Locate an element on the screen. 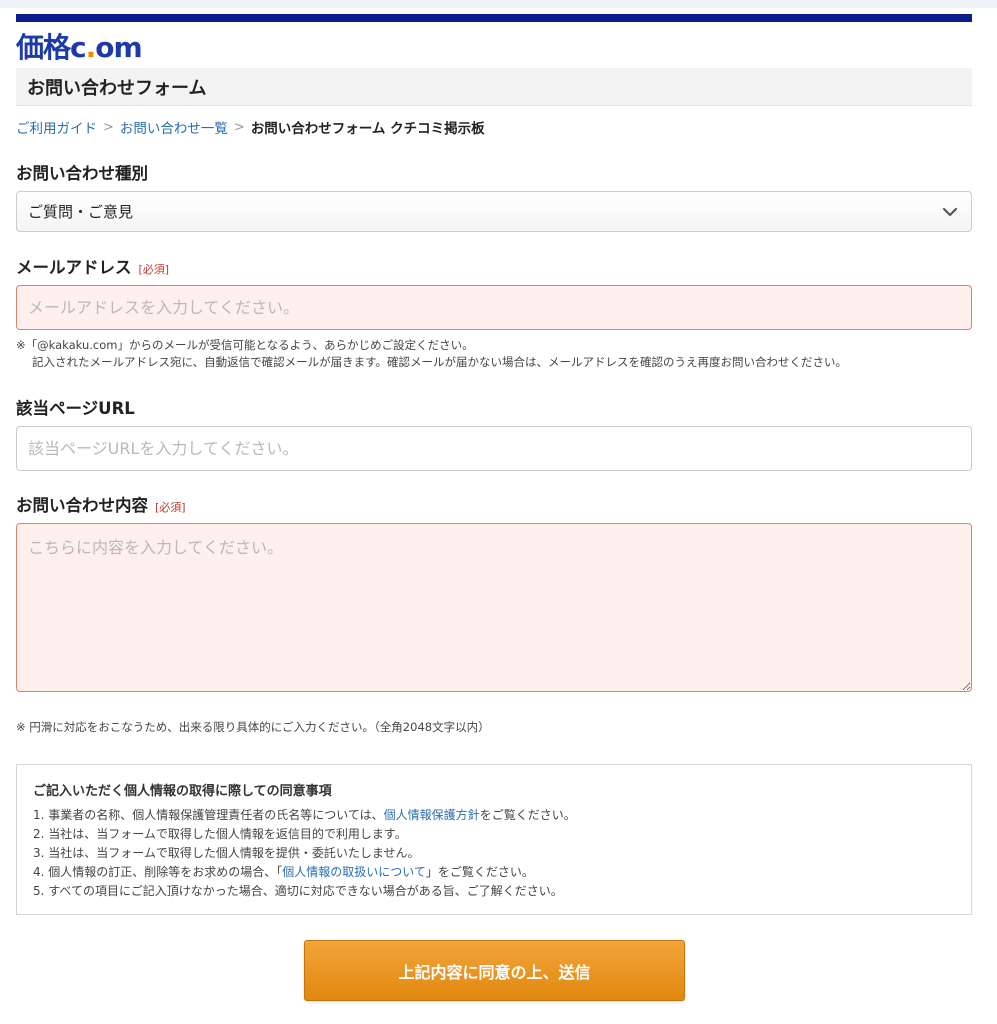 Image resolution: width=997 pixels, height=1024 pixels. breadcrumb-contact-list-link: お問い合わせ一覧 is located at coordinates (174, 127).